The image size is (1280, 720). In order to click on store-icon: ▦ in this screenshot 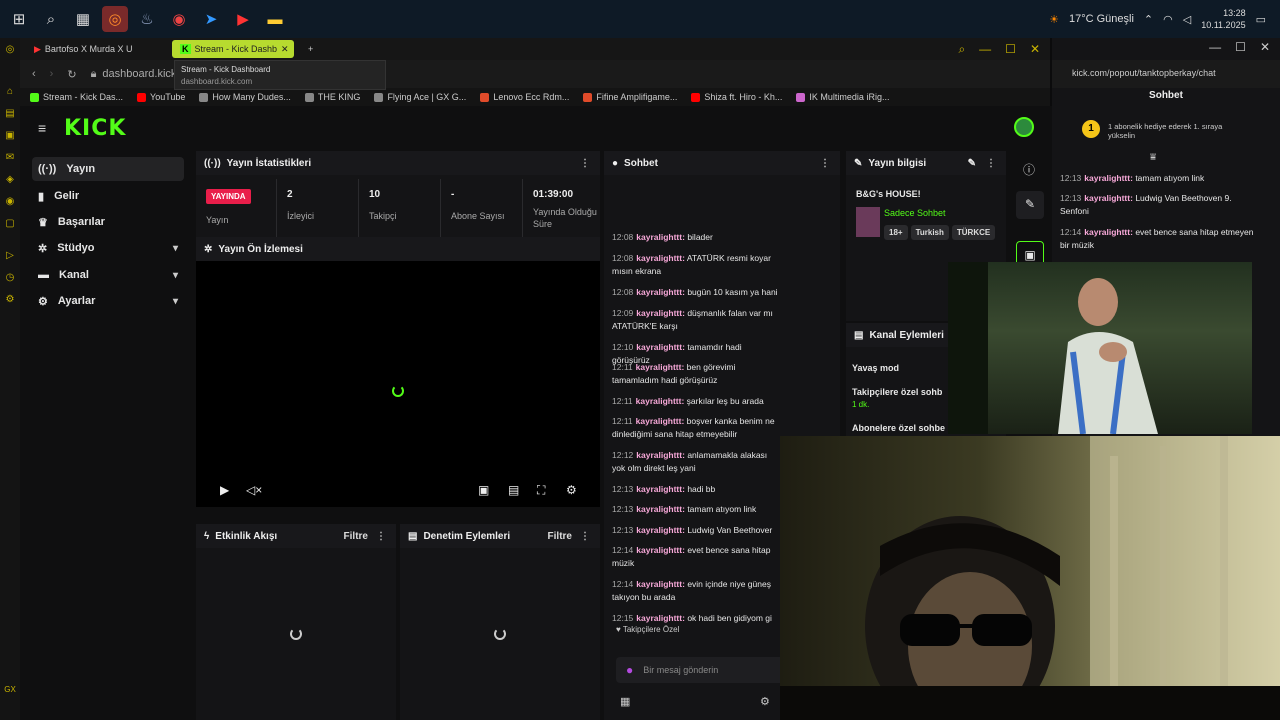, I will do `click(625, 701)`.